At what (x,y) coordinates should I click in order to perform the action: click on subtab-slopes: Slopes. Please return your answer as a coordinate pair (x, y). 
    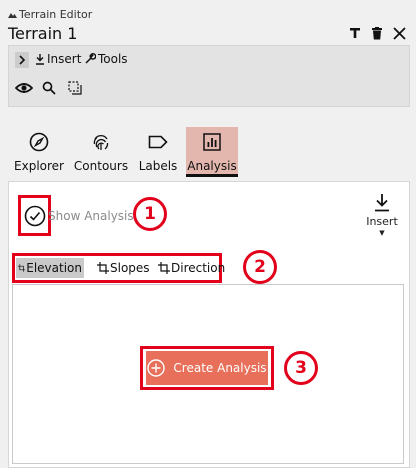
    Looking at the image, I should click on (123, 268).